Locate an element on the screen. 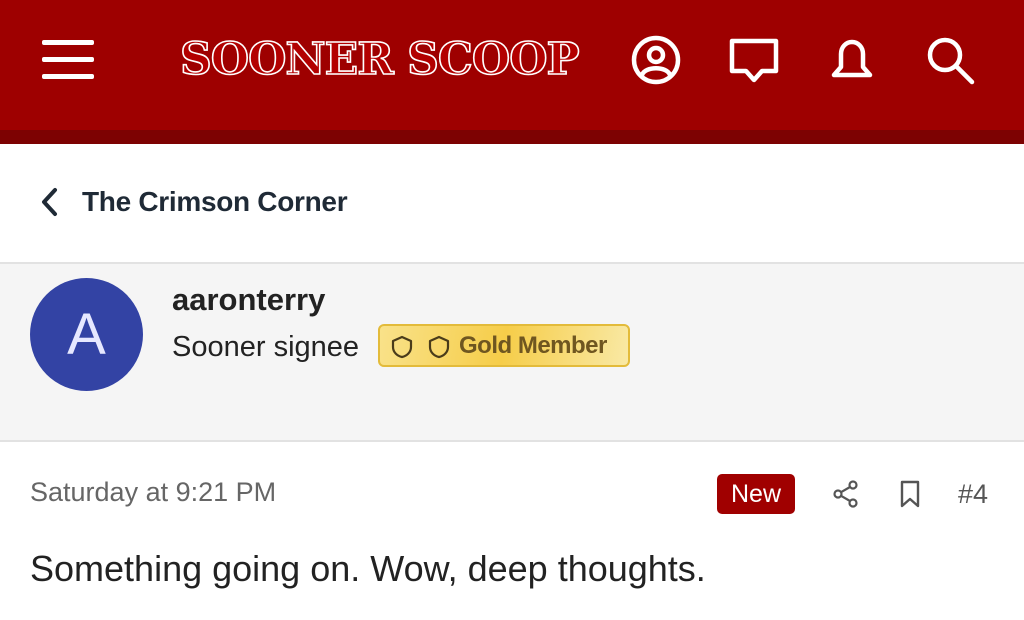 This screenshot has width=1024, height=620. bookmark-icon is located at coordinates (910, 494).